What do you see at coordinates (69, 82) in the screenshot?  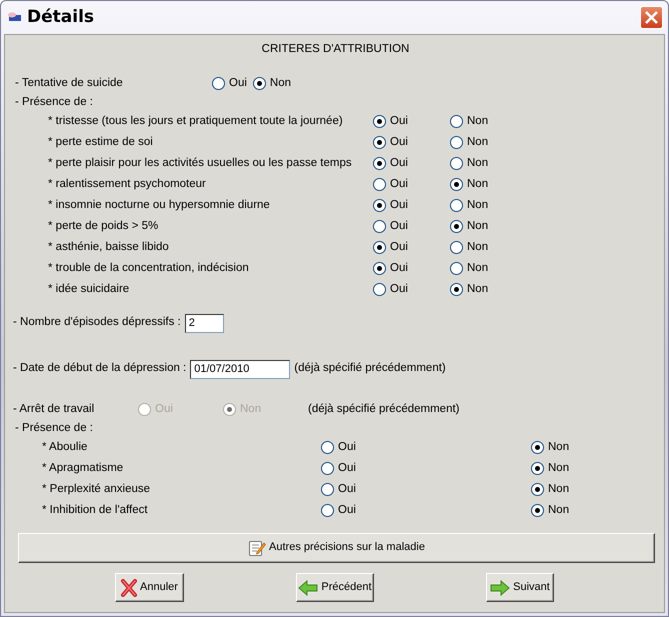 I see `field-label: - Tentative de suicide` at bounding box center [69, 82].